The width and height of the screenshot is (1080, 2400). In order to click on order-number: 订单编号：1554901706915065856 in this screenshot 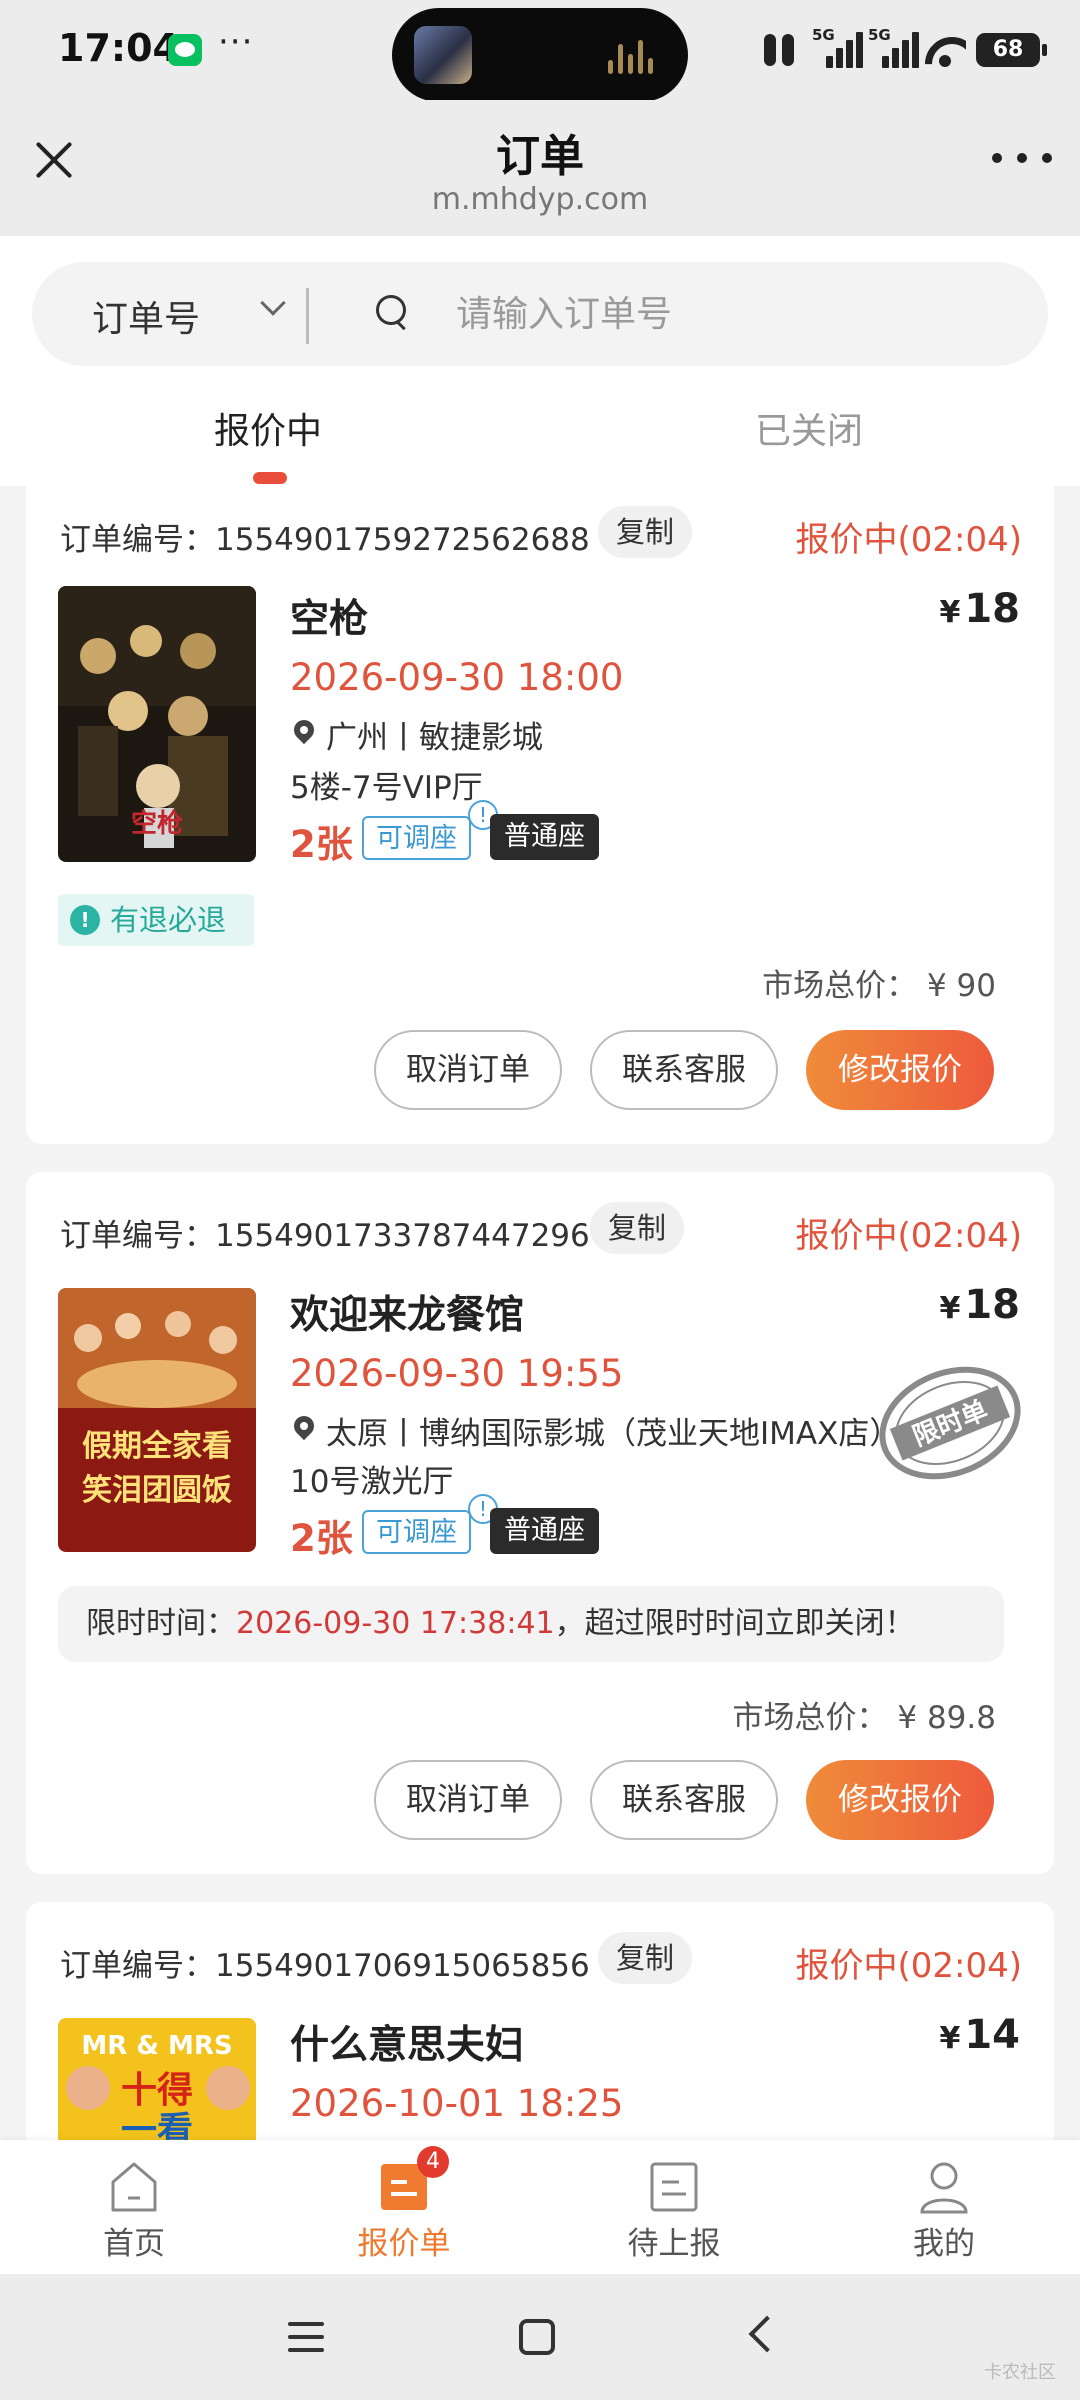, I will do `click(325, 1966)`.